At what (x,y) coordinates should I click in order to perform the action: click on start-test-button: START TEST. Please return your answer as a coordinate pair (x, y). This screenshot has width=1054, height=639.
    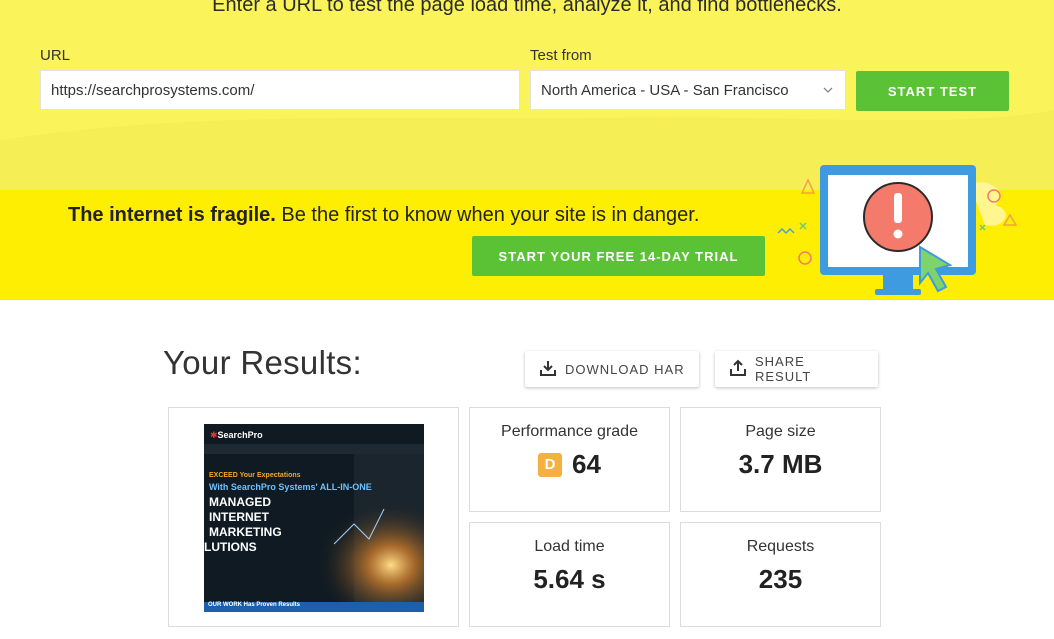
    Looking at the image, I should click on (932, 91).